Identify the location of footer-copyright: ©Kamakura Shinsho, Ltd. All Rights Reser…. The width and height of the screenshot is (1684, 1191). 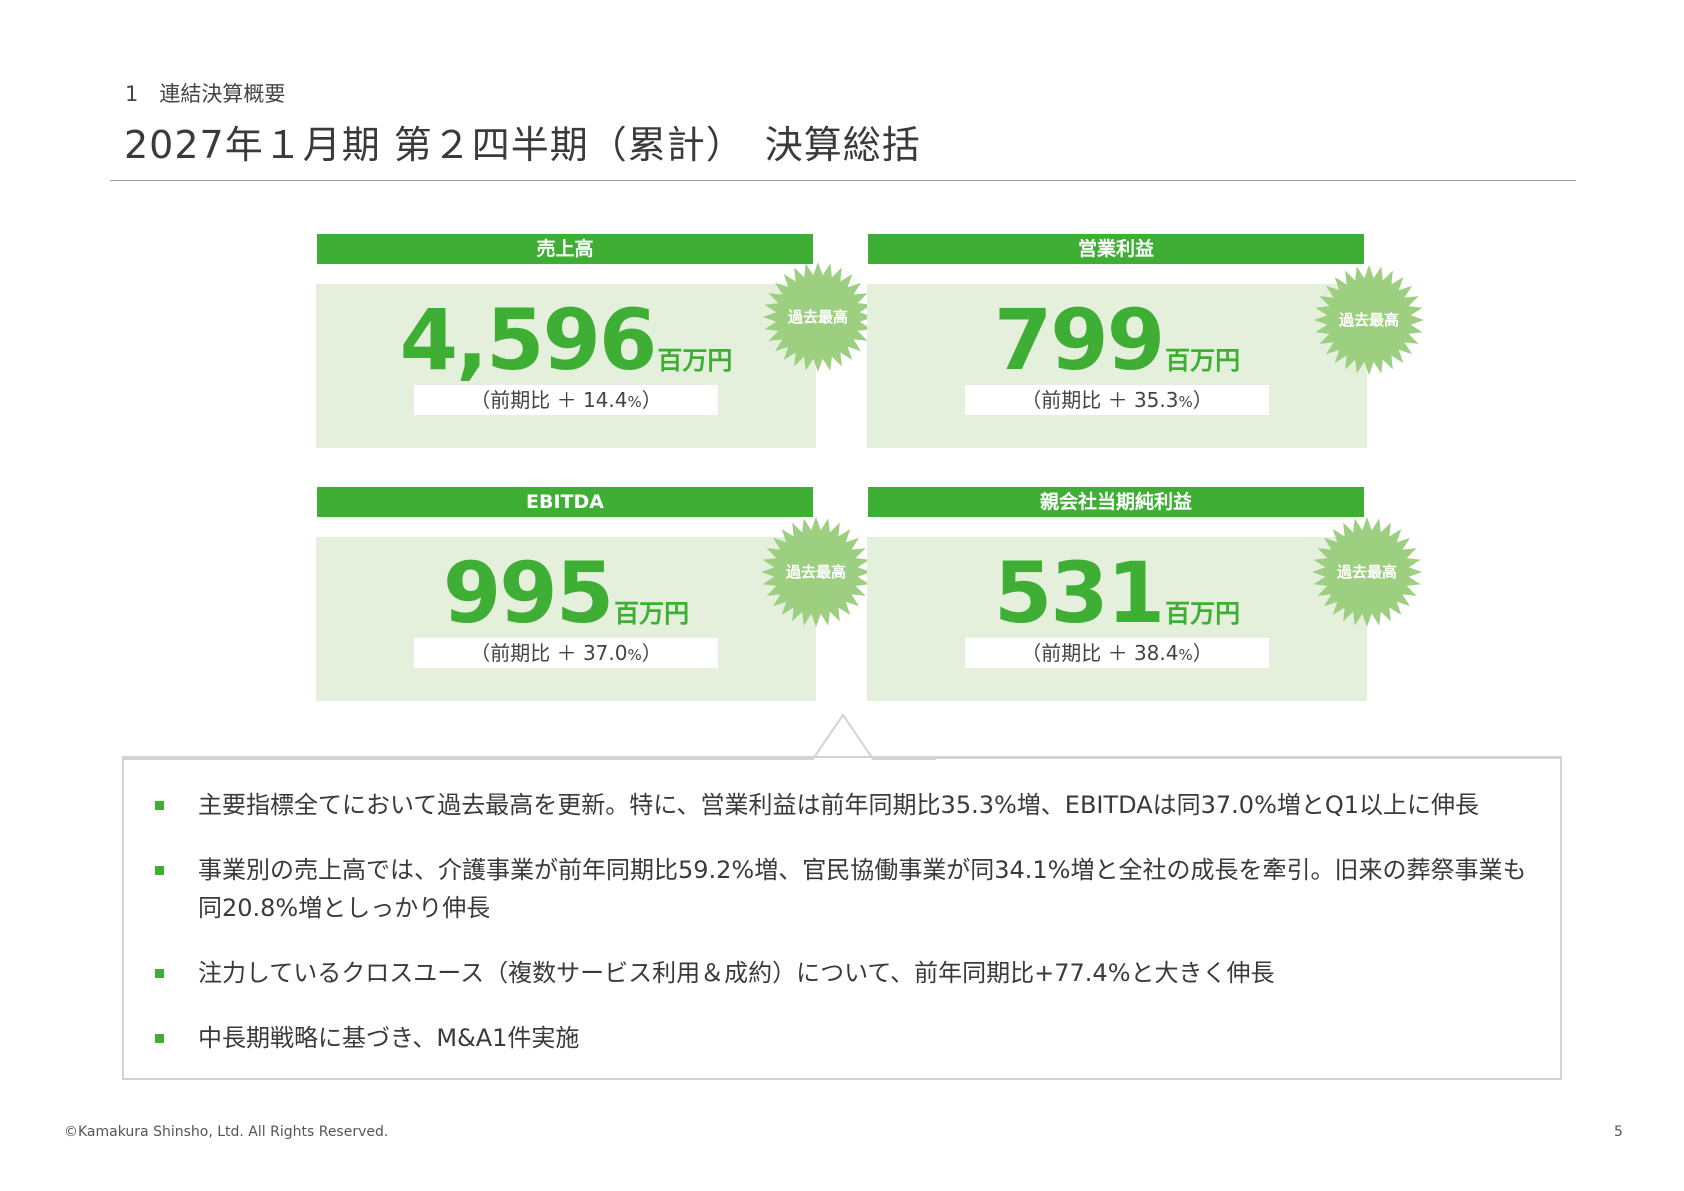
(226, 1132).